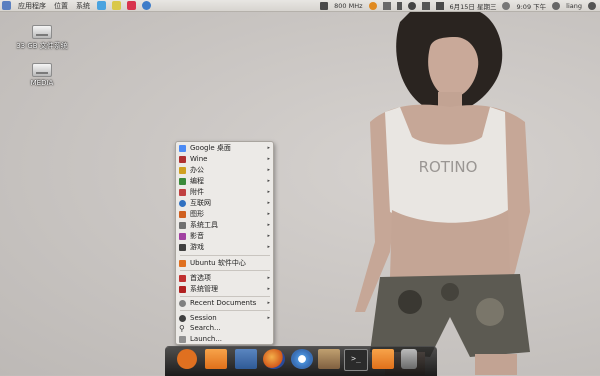 The width and height of the screenshot is (600, 376). What do you see at coordinates (146, 5) in the screenshot?
I see `chat-launcher-icon` at bounding box center [146, 5].